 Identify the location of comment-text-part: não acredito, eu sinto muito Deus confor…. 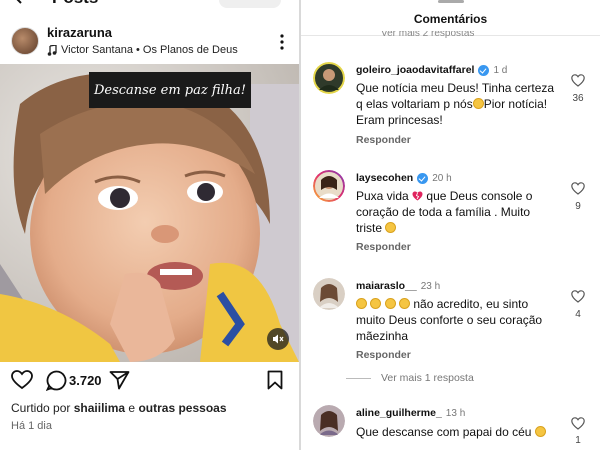
(449, 320).